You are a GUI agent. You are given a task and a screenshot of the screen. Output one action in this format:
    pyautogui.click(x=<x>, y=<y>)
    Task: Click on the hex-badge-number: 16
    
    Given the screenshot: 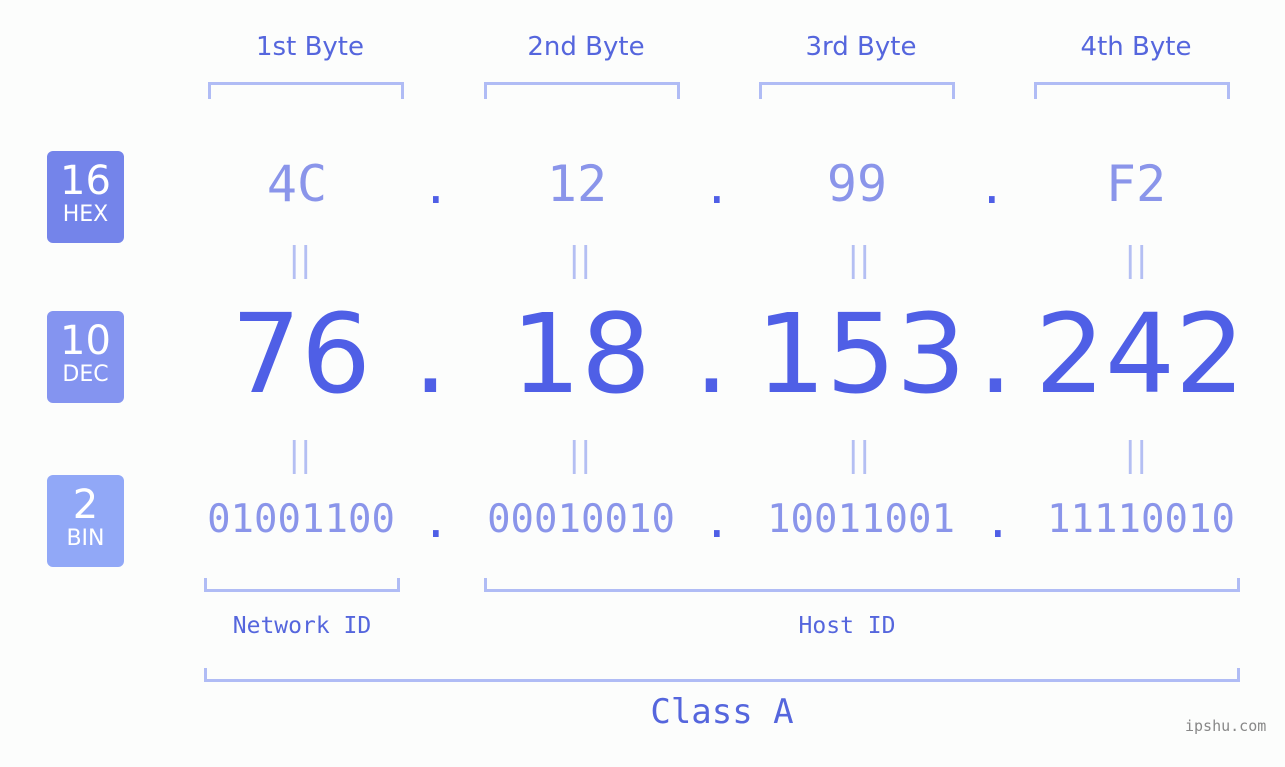 What is the action you would take?
    pyautogui.click(x=85, y=181)
    